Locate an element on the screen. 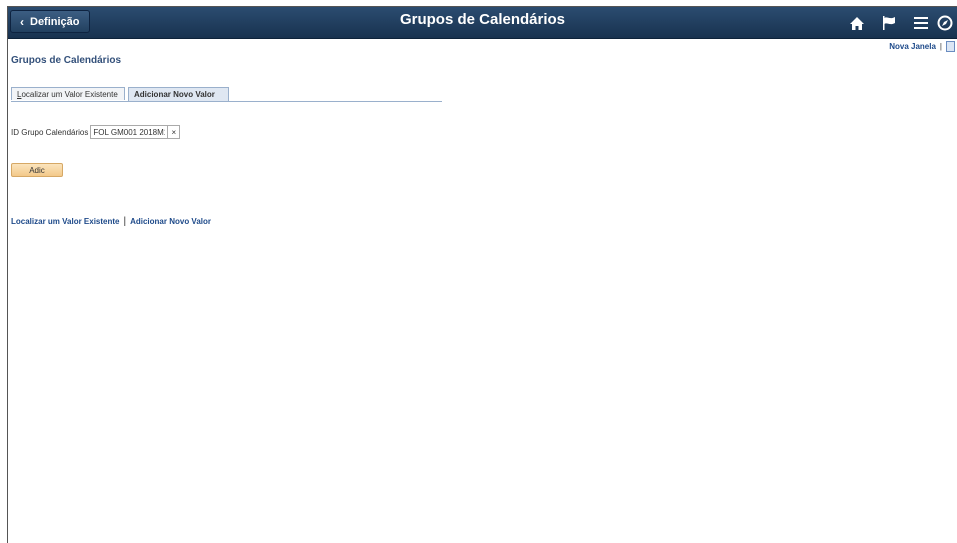 This screenshot has width=957, height=543. new-window-bar: Nova Janela | is located at coordinates (922, 46).